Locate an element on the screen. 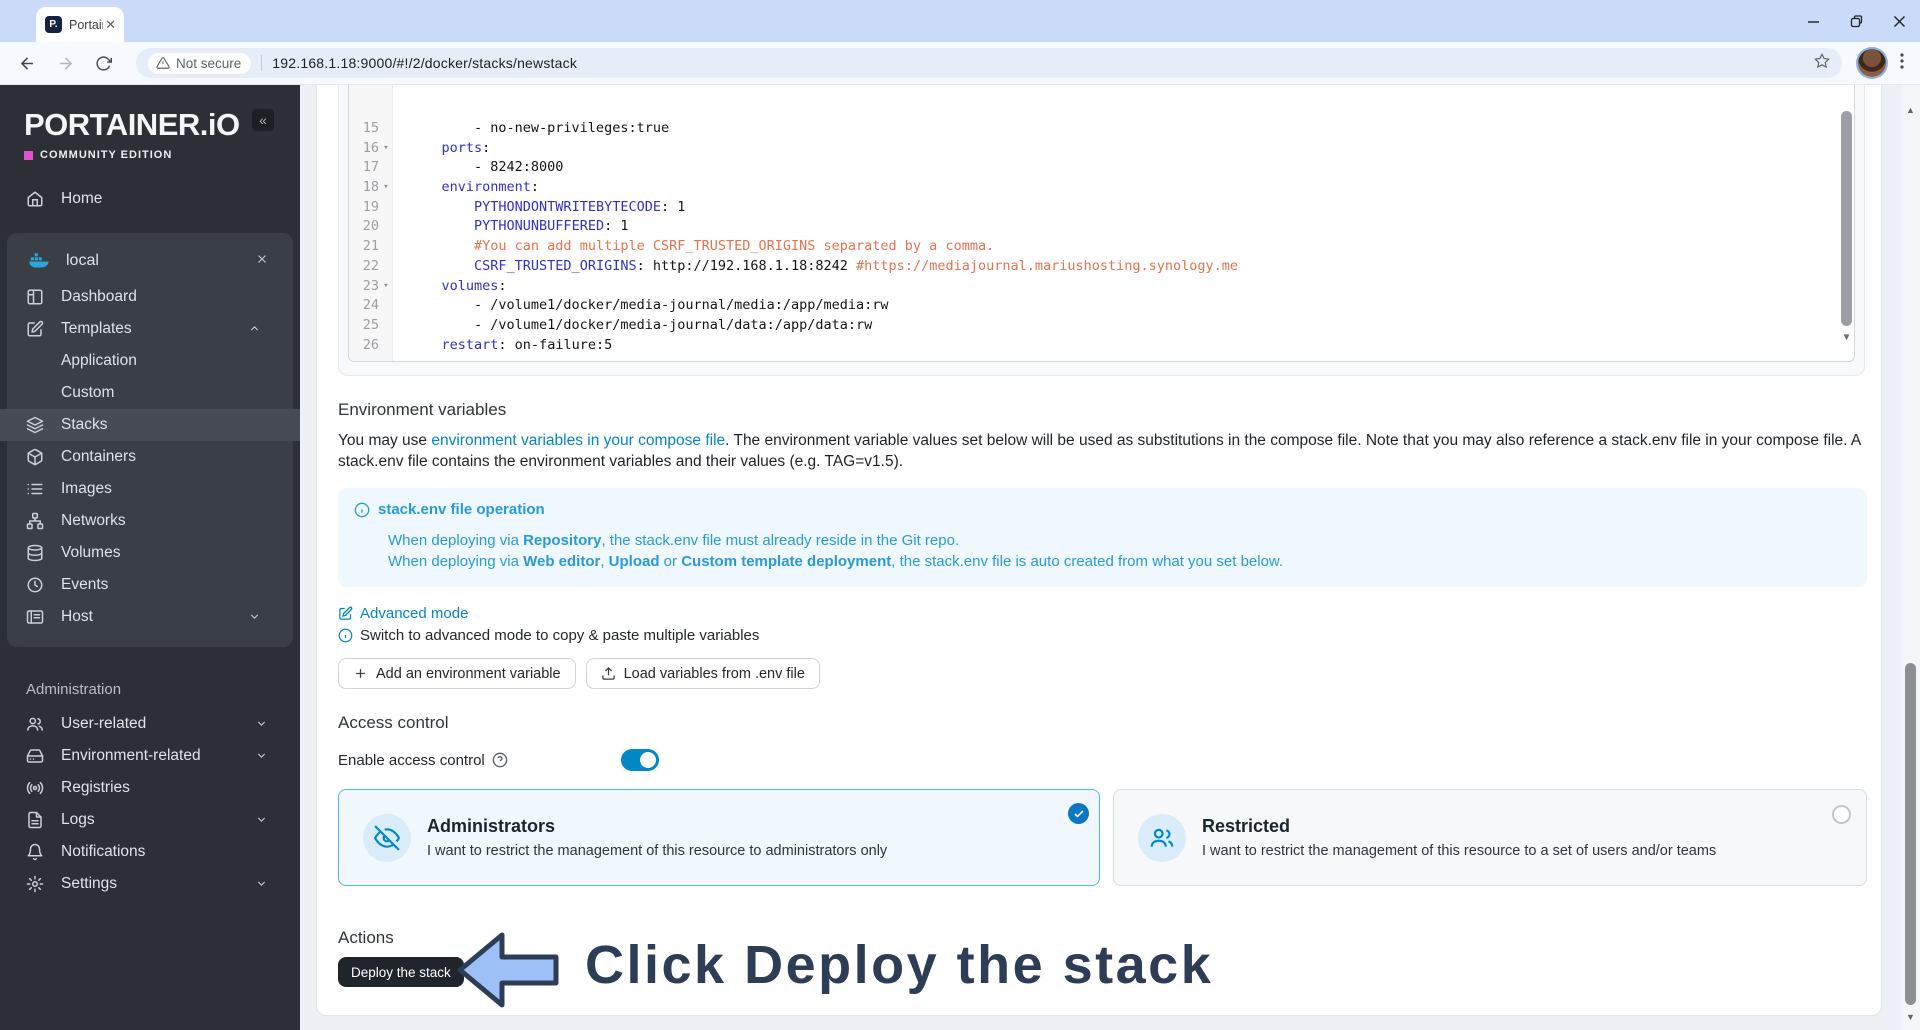 Image resolution: width=1920 pixels, height=1030 pixels. not-secure-badge: Not secure is located at coordinates (200, 63).